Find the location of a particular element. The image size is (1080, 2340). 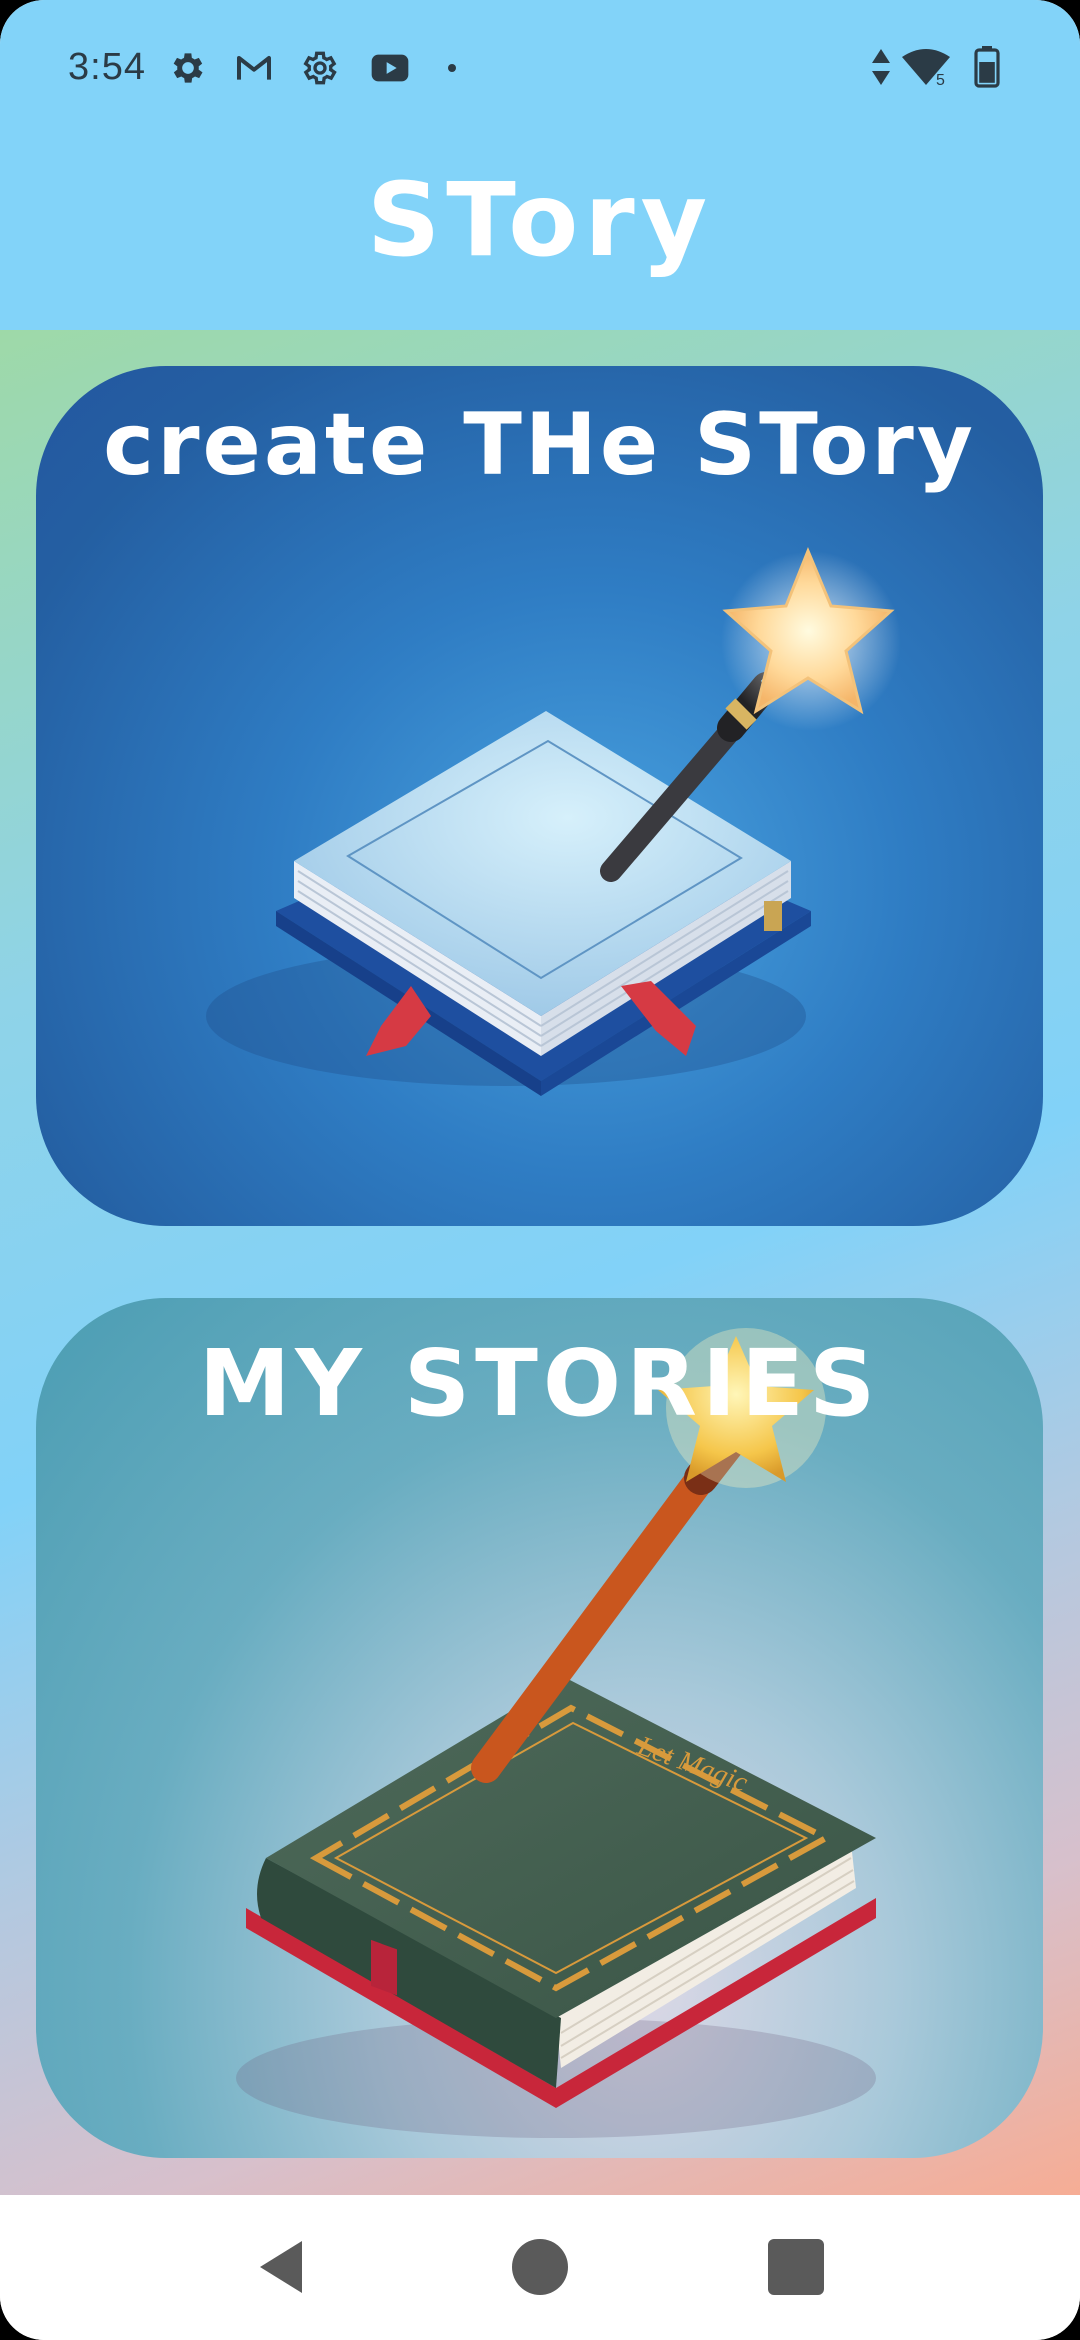

status-time: 3:54 is located at coordinates (107, 67).